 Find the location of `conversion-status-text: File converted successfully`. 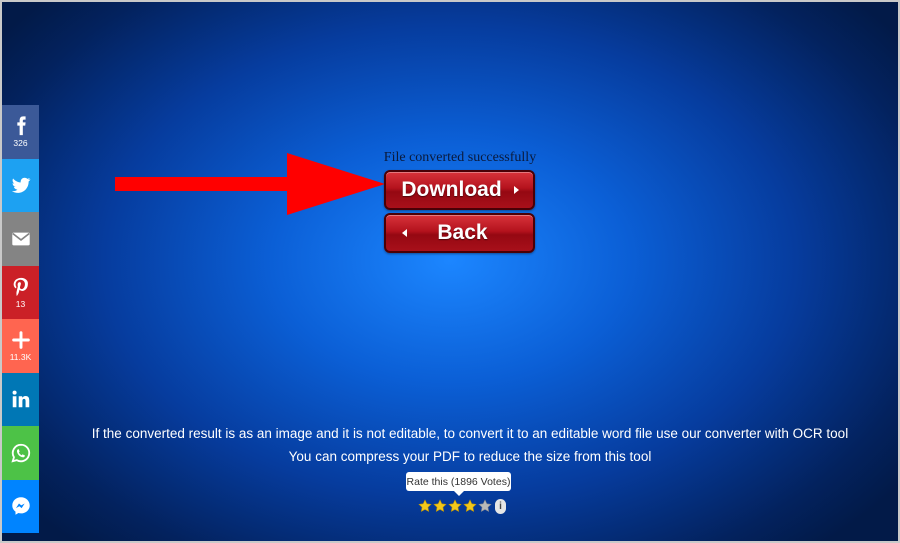

conversion-status-text: File converted successfully is located at coordinates (460, 157).